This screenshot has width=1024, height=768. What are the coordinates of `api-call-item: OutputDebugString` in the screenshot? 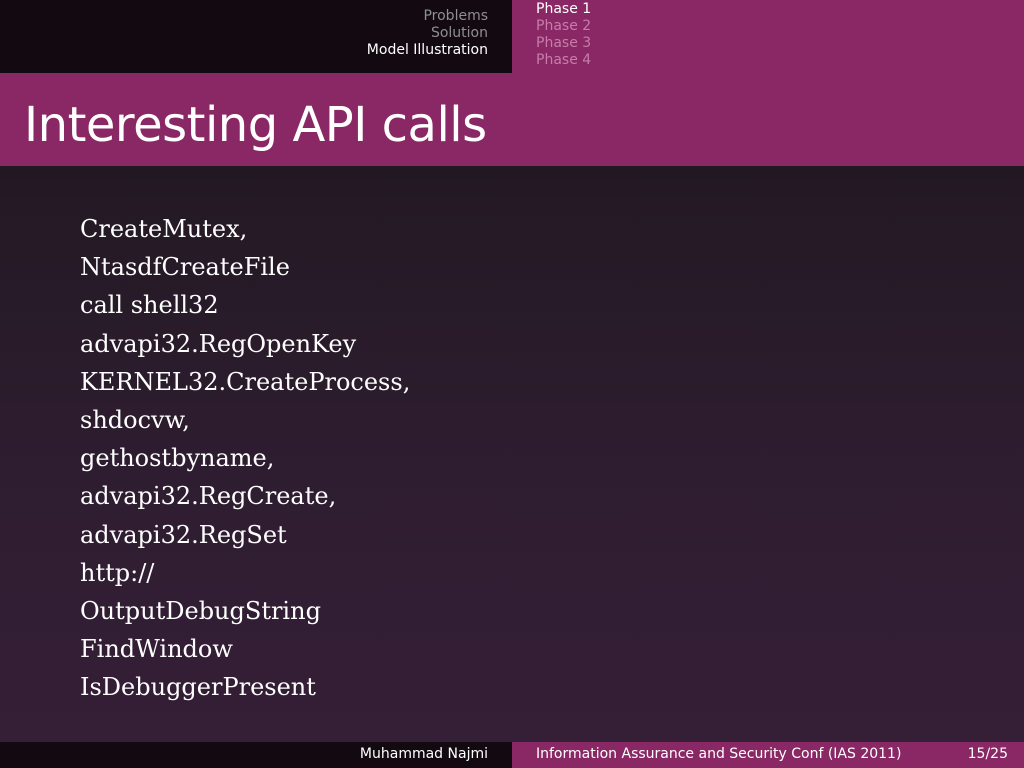 It's located at (200, 611).